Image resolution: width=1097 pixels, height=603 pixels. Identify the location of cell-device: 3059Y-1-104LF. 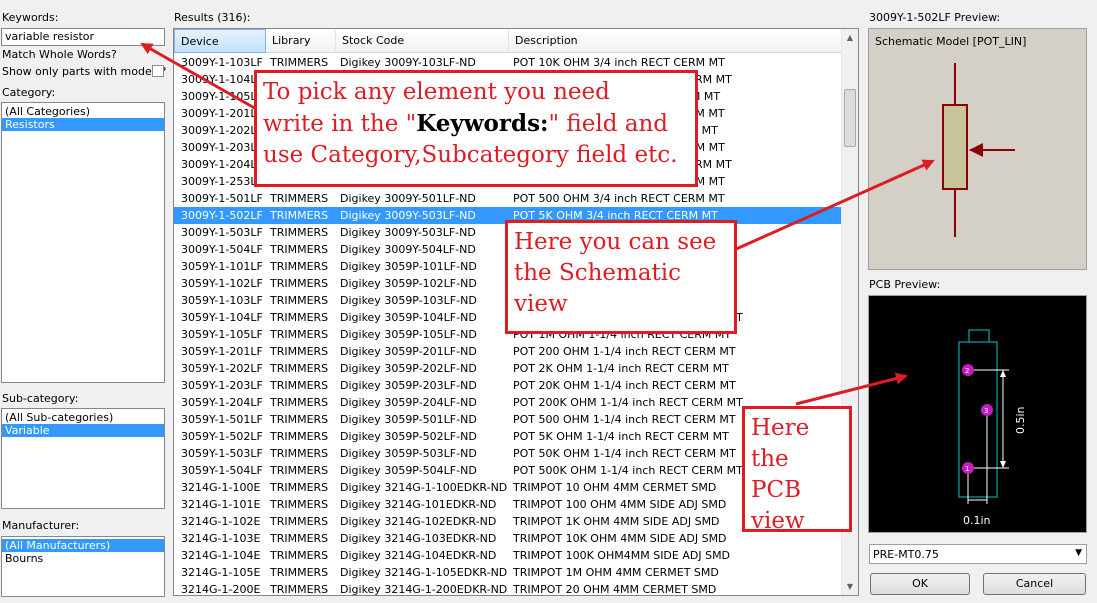
(222, 317).